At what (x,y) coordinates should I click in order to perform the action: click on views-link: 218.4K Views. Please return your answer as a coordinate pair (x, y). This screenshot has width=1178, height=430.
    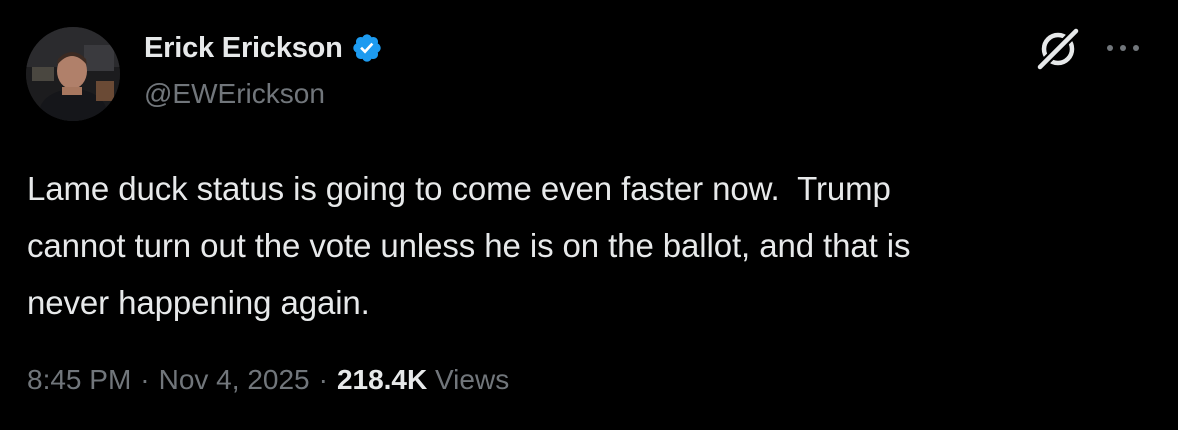
    Looking at the image, I should click on (423, 379).